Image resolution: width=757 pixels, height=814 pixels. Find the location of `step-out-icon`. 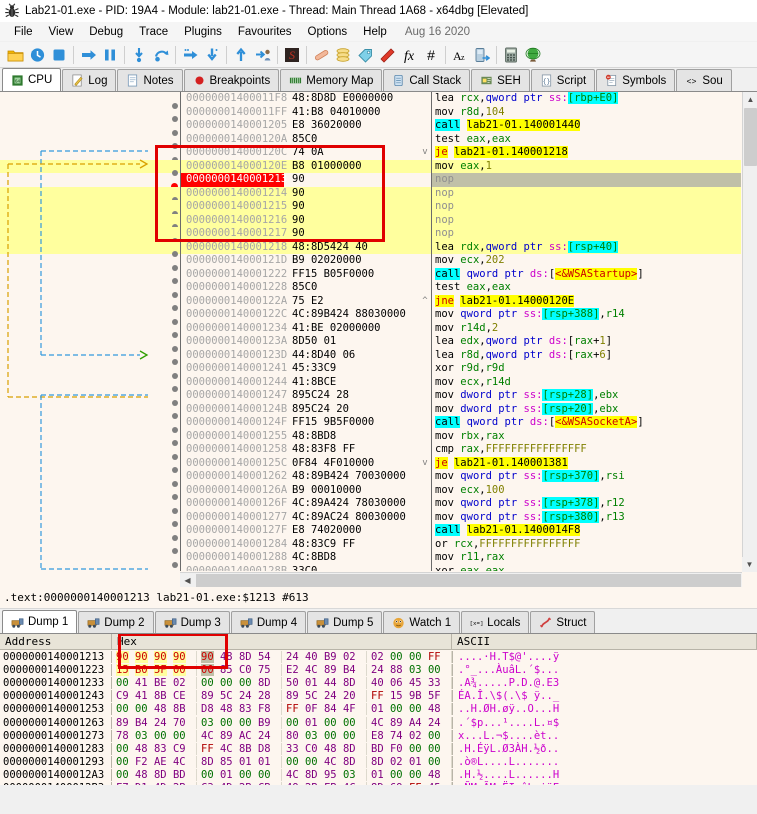

step-out-icon is located at coordinates (190, 55).